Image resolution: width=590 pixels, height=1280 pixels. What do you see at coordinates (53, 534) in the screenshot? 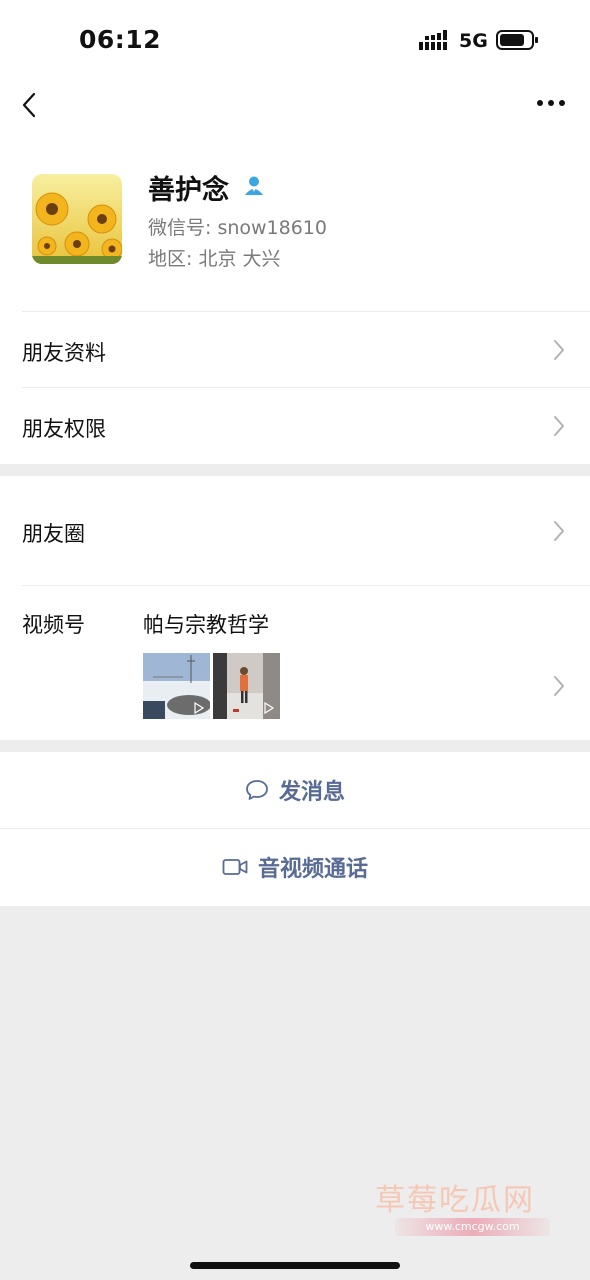
I see `moments-label: 朋友圈` at bounding box center [53, 534].